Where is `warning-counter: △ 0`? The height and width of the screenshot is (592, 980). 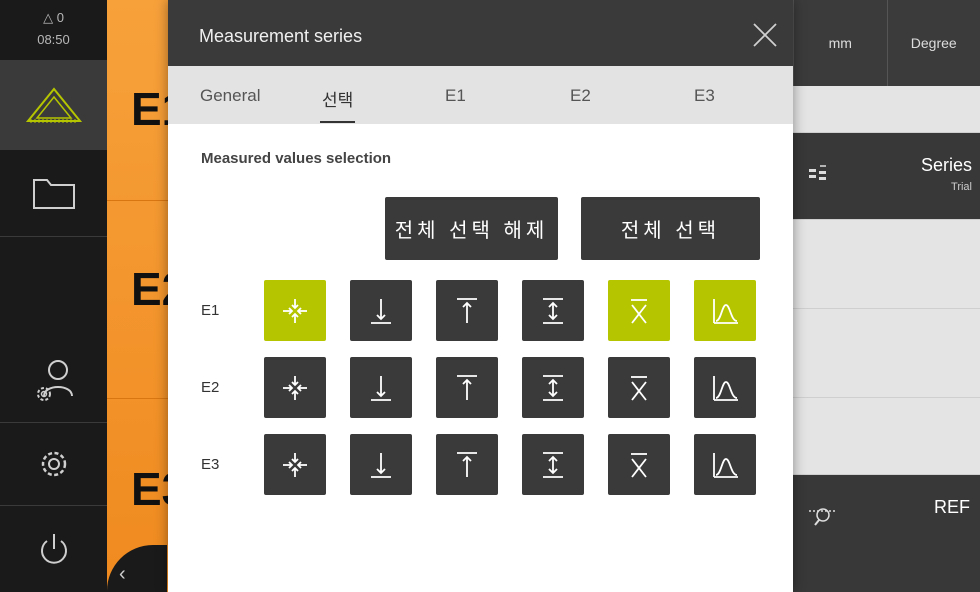 warning-counter: △ 0 is located at coordinates (53, 18).